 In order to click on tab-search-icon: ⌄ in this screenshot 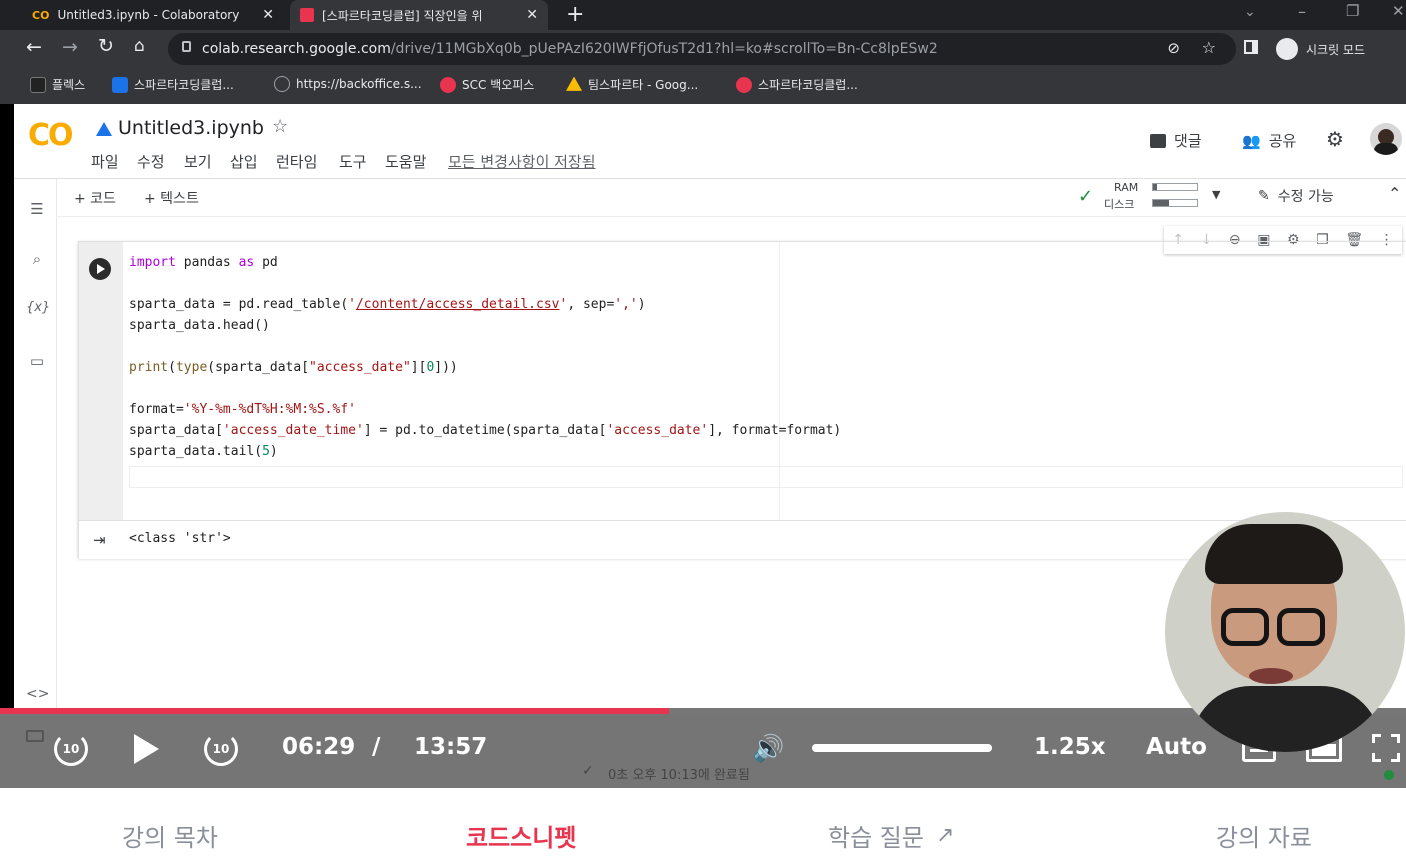, I will do `click(1250, 12)`.